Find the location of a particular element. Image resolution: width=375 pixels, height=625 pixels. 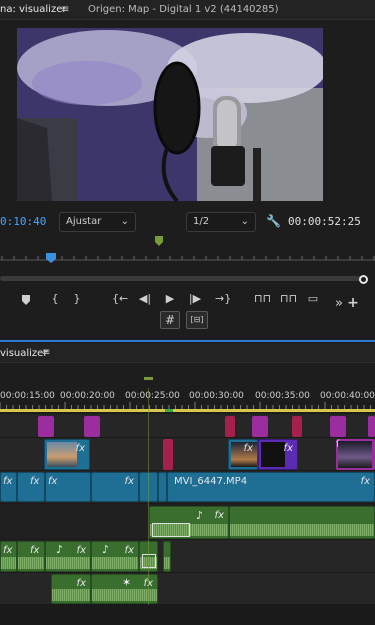

fit-dropdown-label: Ajustar is located at coordinates (84, 221).